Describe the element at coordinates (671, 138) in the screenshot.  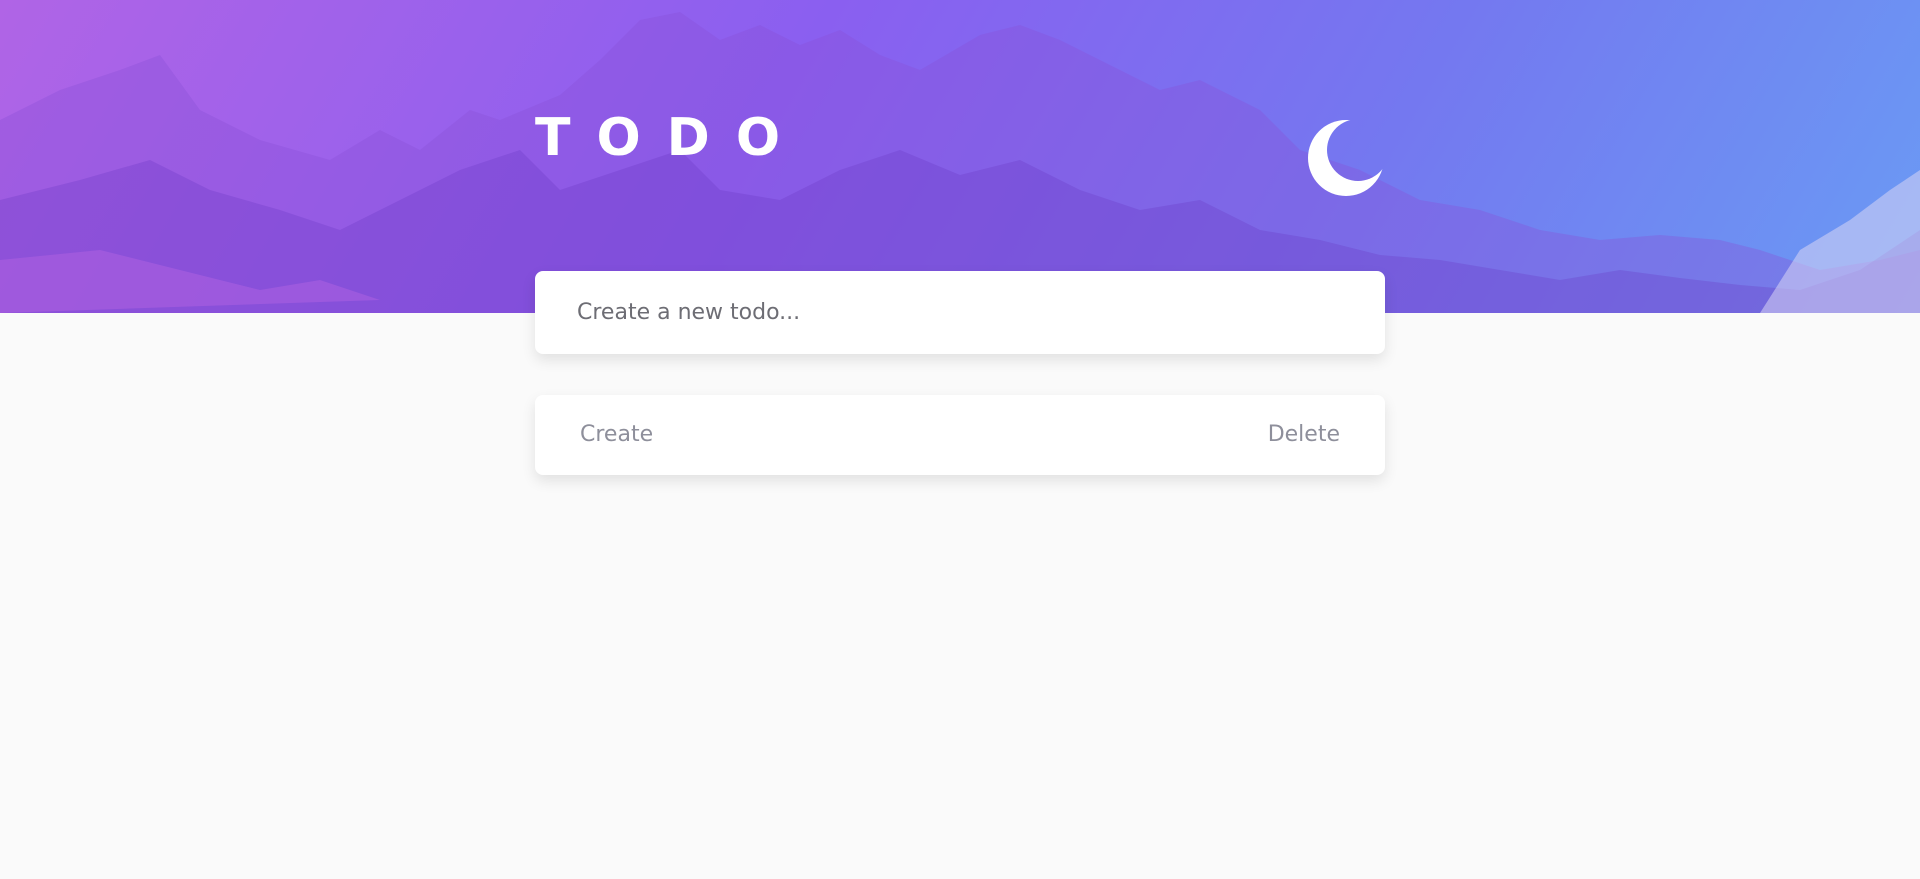
I see `app-title: TODO` at that location.